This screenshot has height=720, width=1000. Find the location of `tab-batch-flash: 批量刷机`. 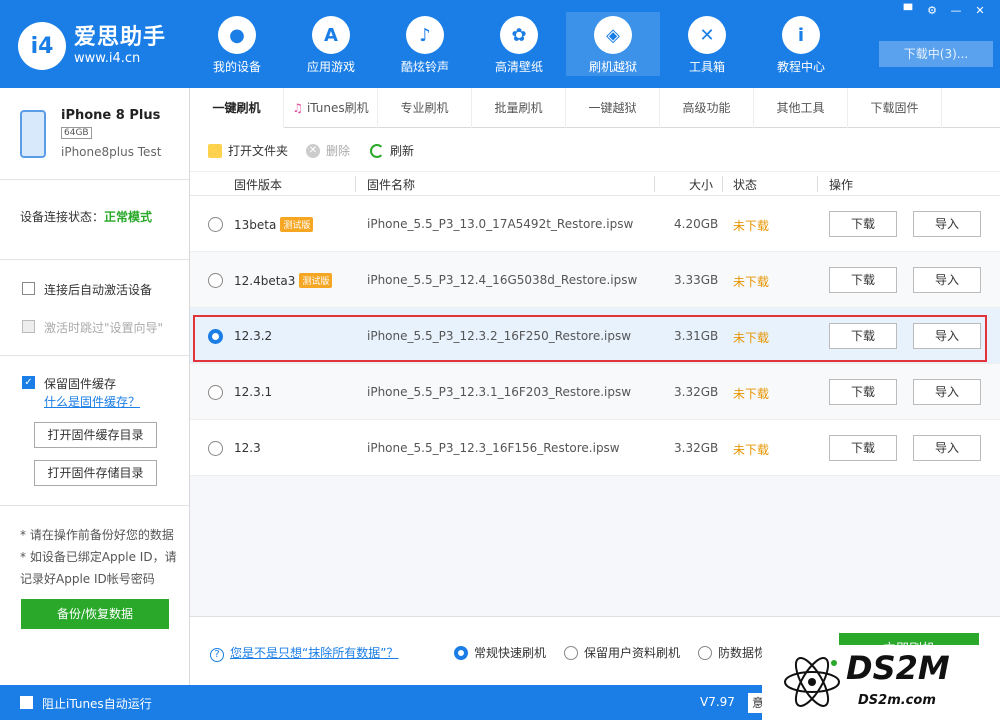

tab-batch-flash: 批量刷机 is located at coordinates (519, 108).